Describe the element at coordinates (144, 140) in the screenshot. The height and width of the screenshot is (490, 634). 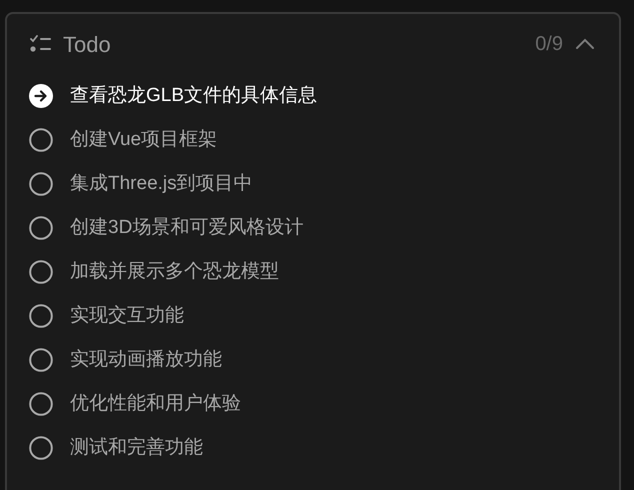
I see `todo-text: 创建Vue项目框架` at that location.